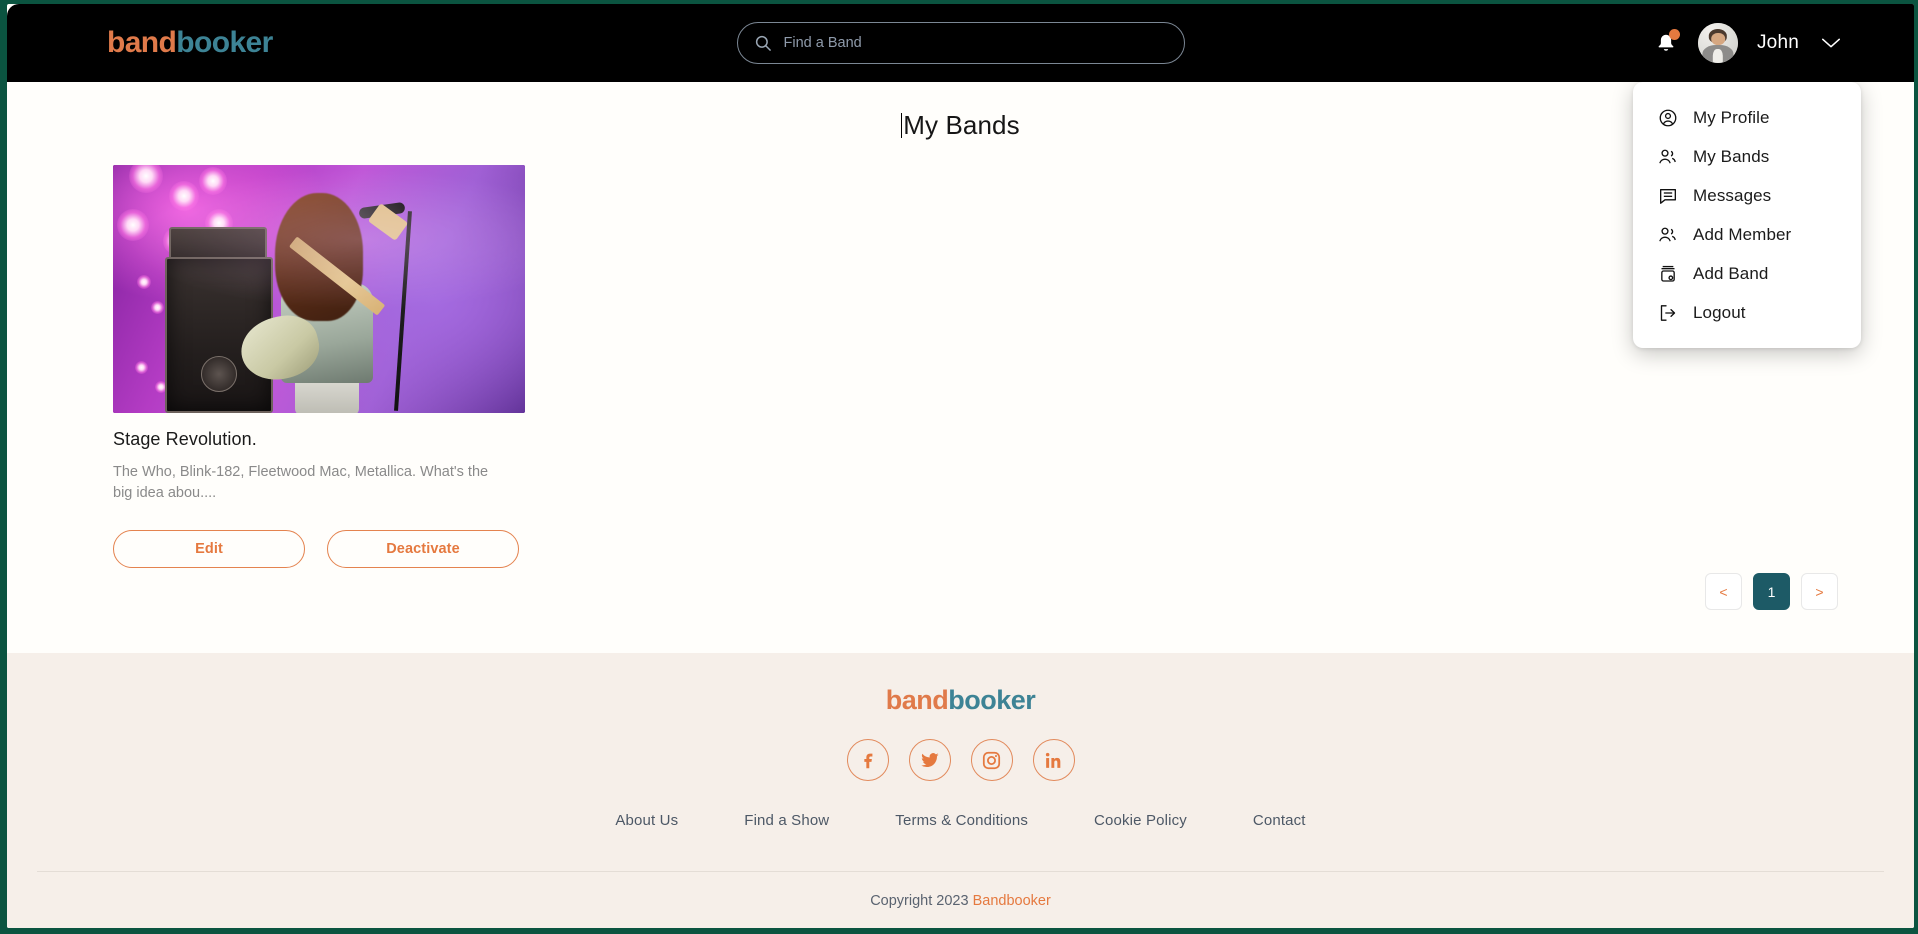 This screenshot has width=1918, height=934. Describe the element at coordinates (960, 871) in the screenshot. I see `footer-divider` at that location.